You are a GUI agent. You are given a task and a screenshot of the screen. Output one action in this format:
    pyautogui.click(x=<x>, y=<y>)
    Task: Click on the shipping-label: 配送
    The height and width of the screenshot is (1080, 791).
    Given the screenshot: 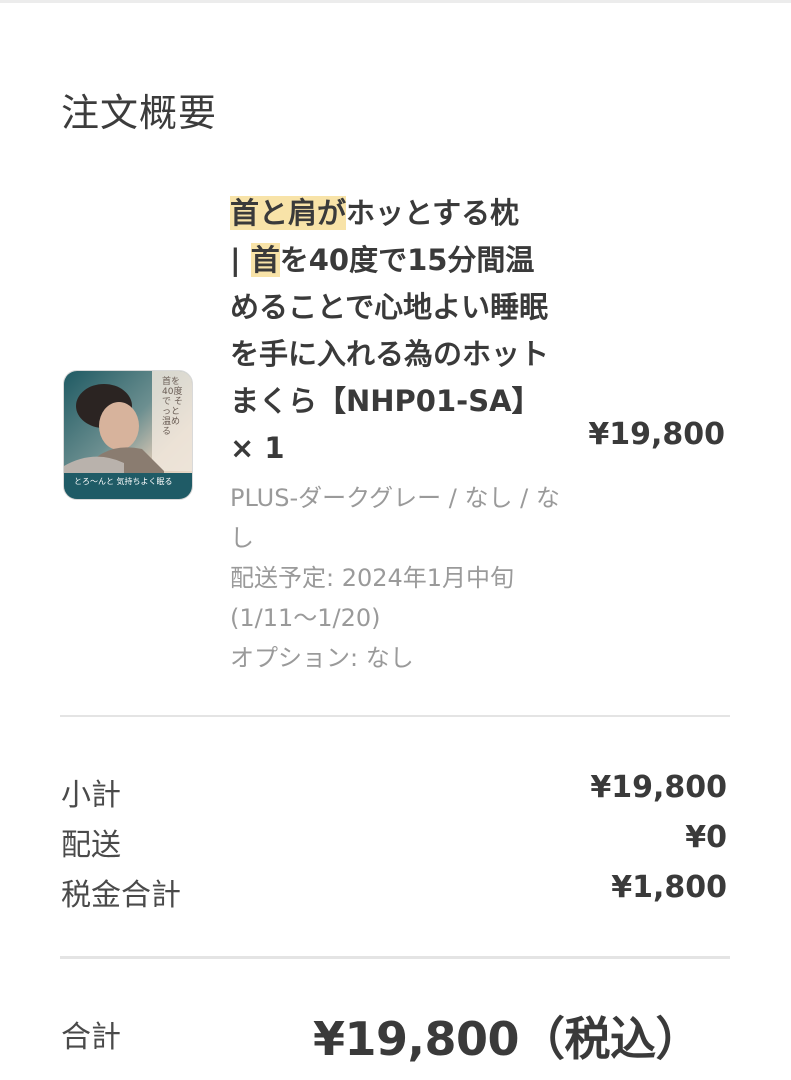 What is the action you would take?
    pyautogui.click(x=91, y=845)
    